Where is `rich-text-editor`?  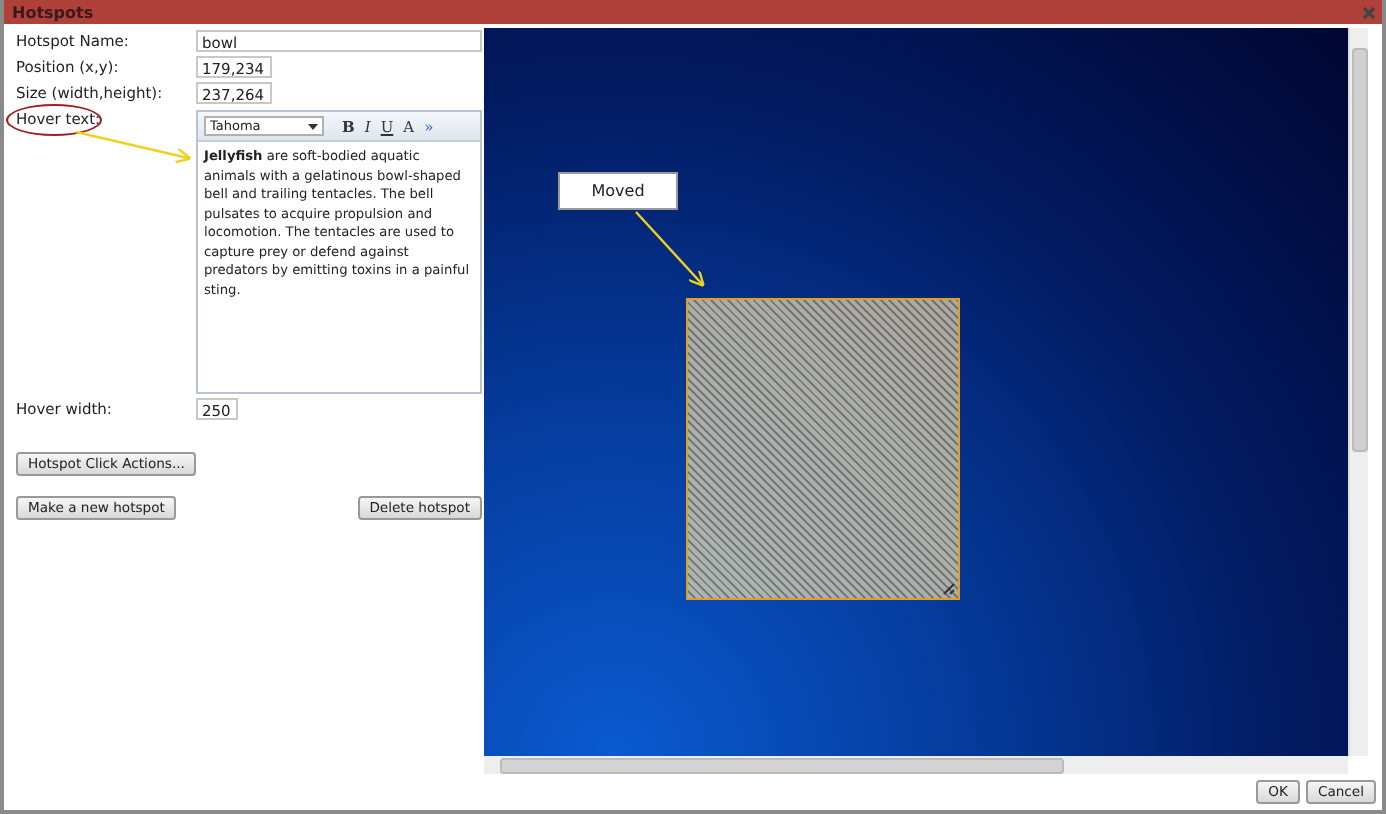 rich-text-editor is located at coordinates (339, 252).